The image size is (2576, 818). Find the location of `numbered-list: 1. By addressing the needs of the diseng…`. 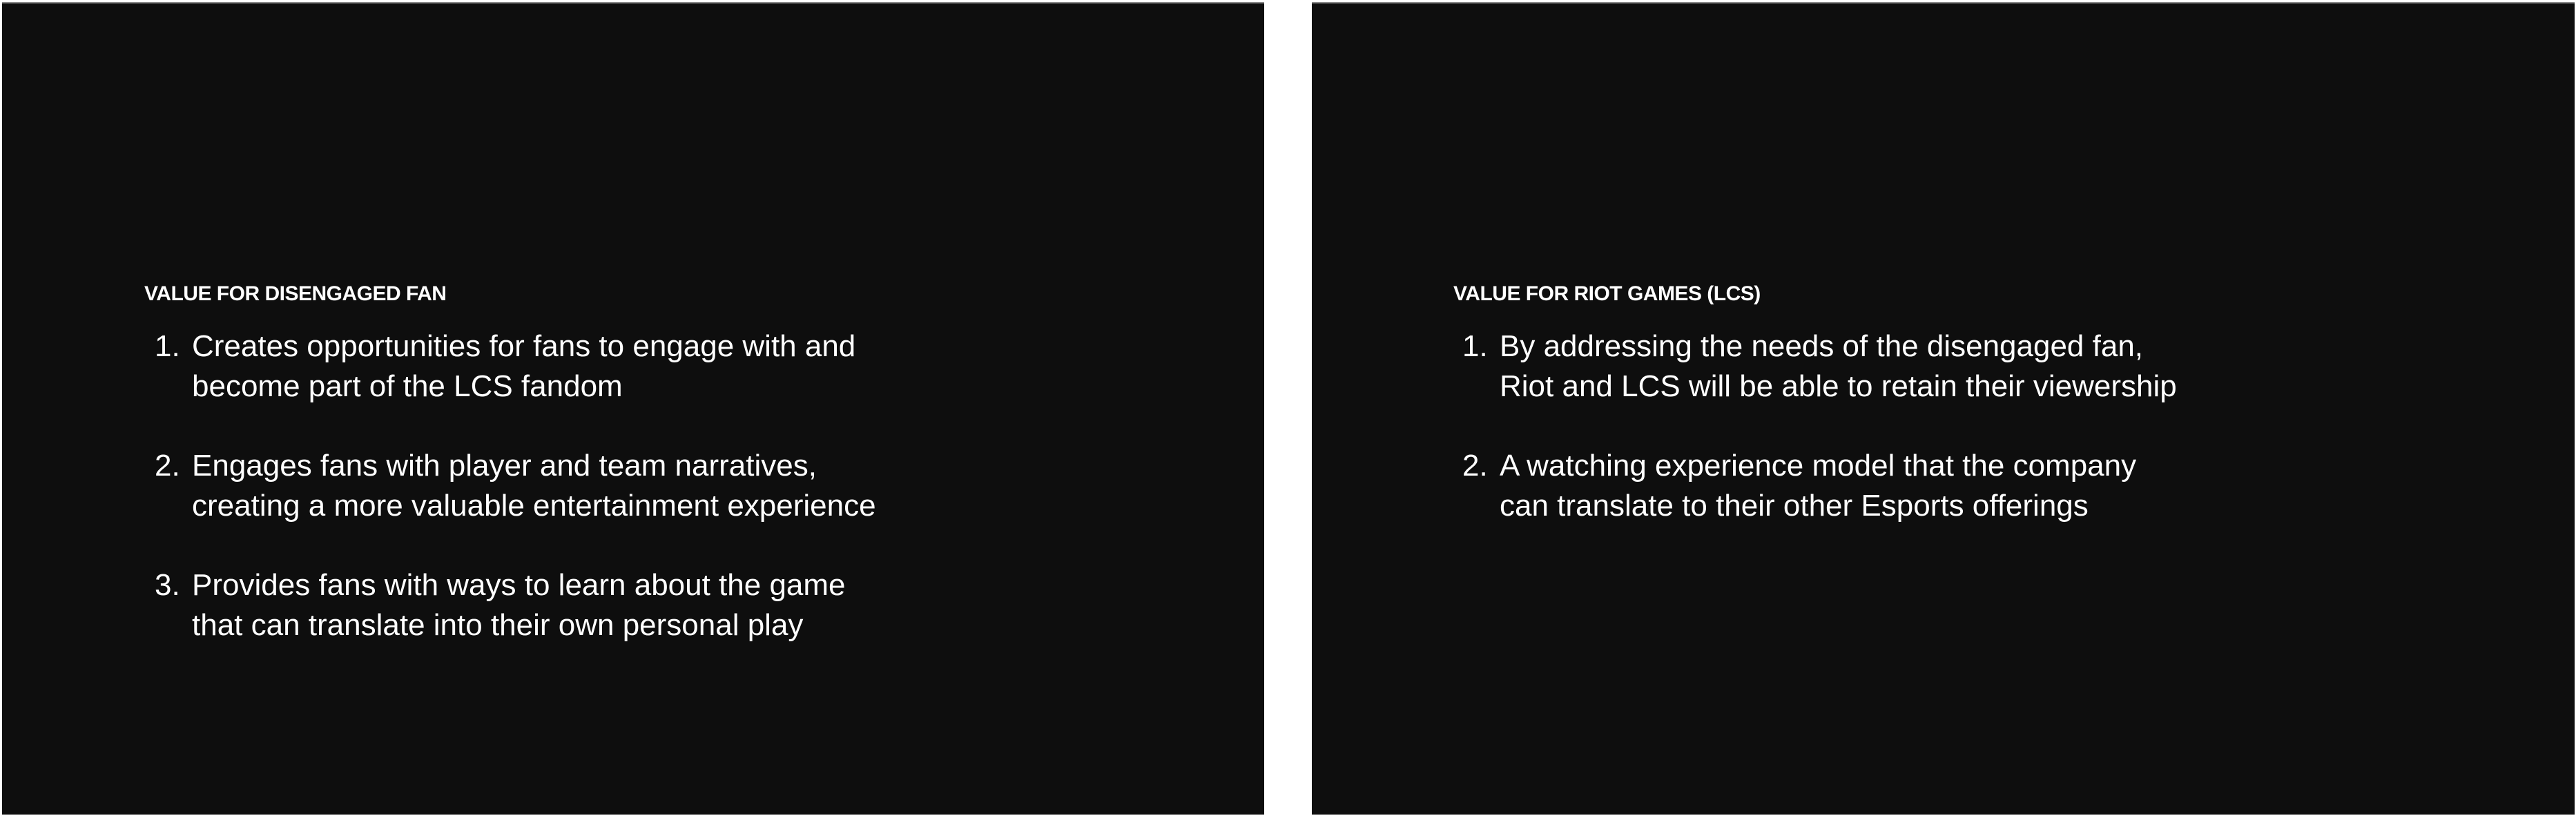

numbered-list: 1. By addressing the needs of the diseng… is located at coordinates (1820, 446).